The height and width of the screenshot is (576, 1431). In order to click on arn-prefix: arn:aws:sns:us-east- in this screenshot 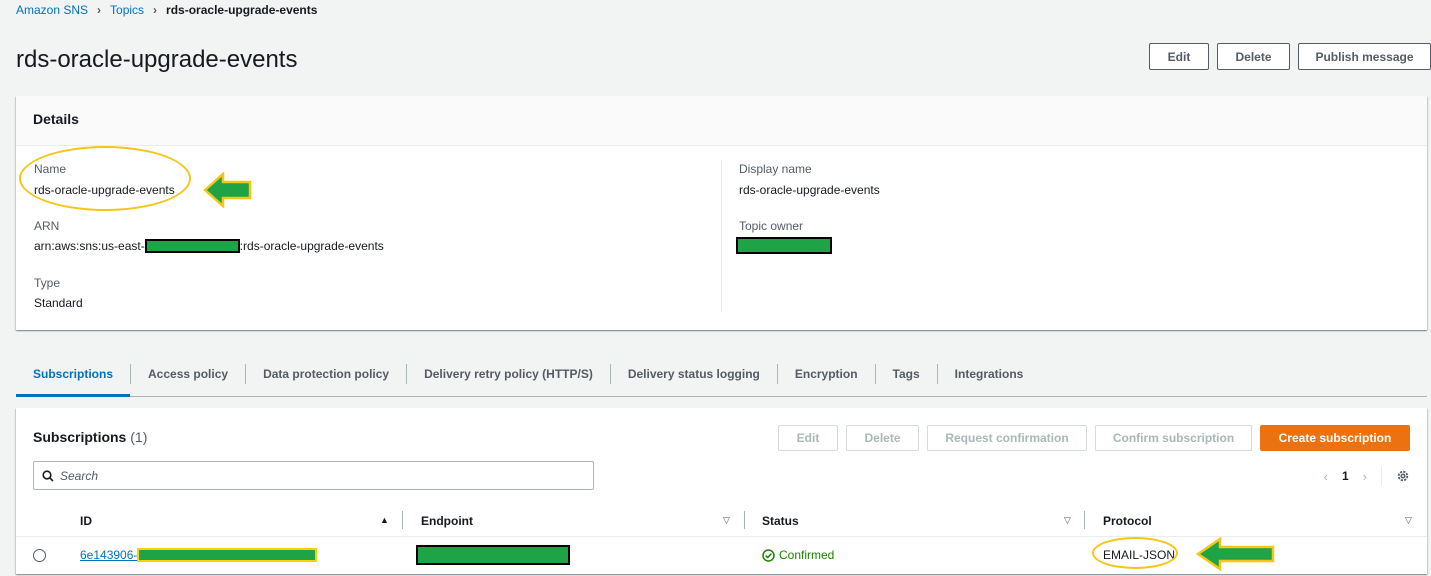, I will do `click(89, 246)`.